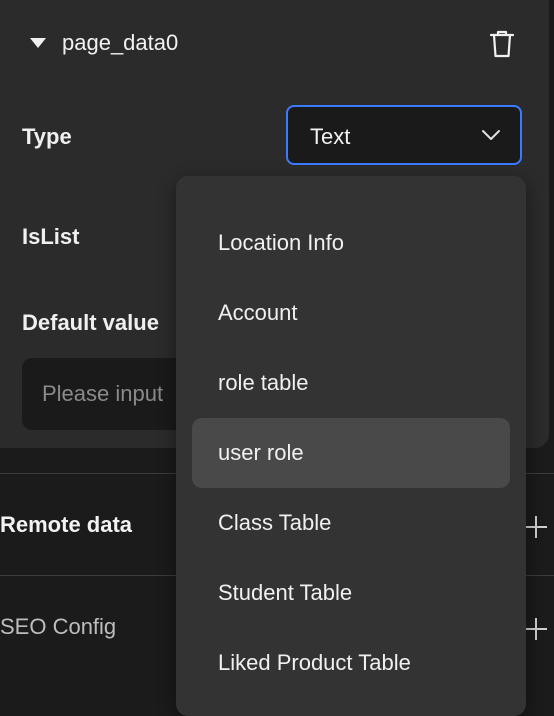 Image resolution: width=554 pixels, height=716 pixels. I want to click on dropdown-item-liked-product-table: Liked Product Table, so click(351, 663).